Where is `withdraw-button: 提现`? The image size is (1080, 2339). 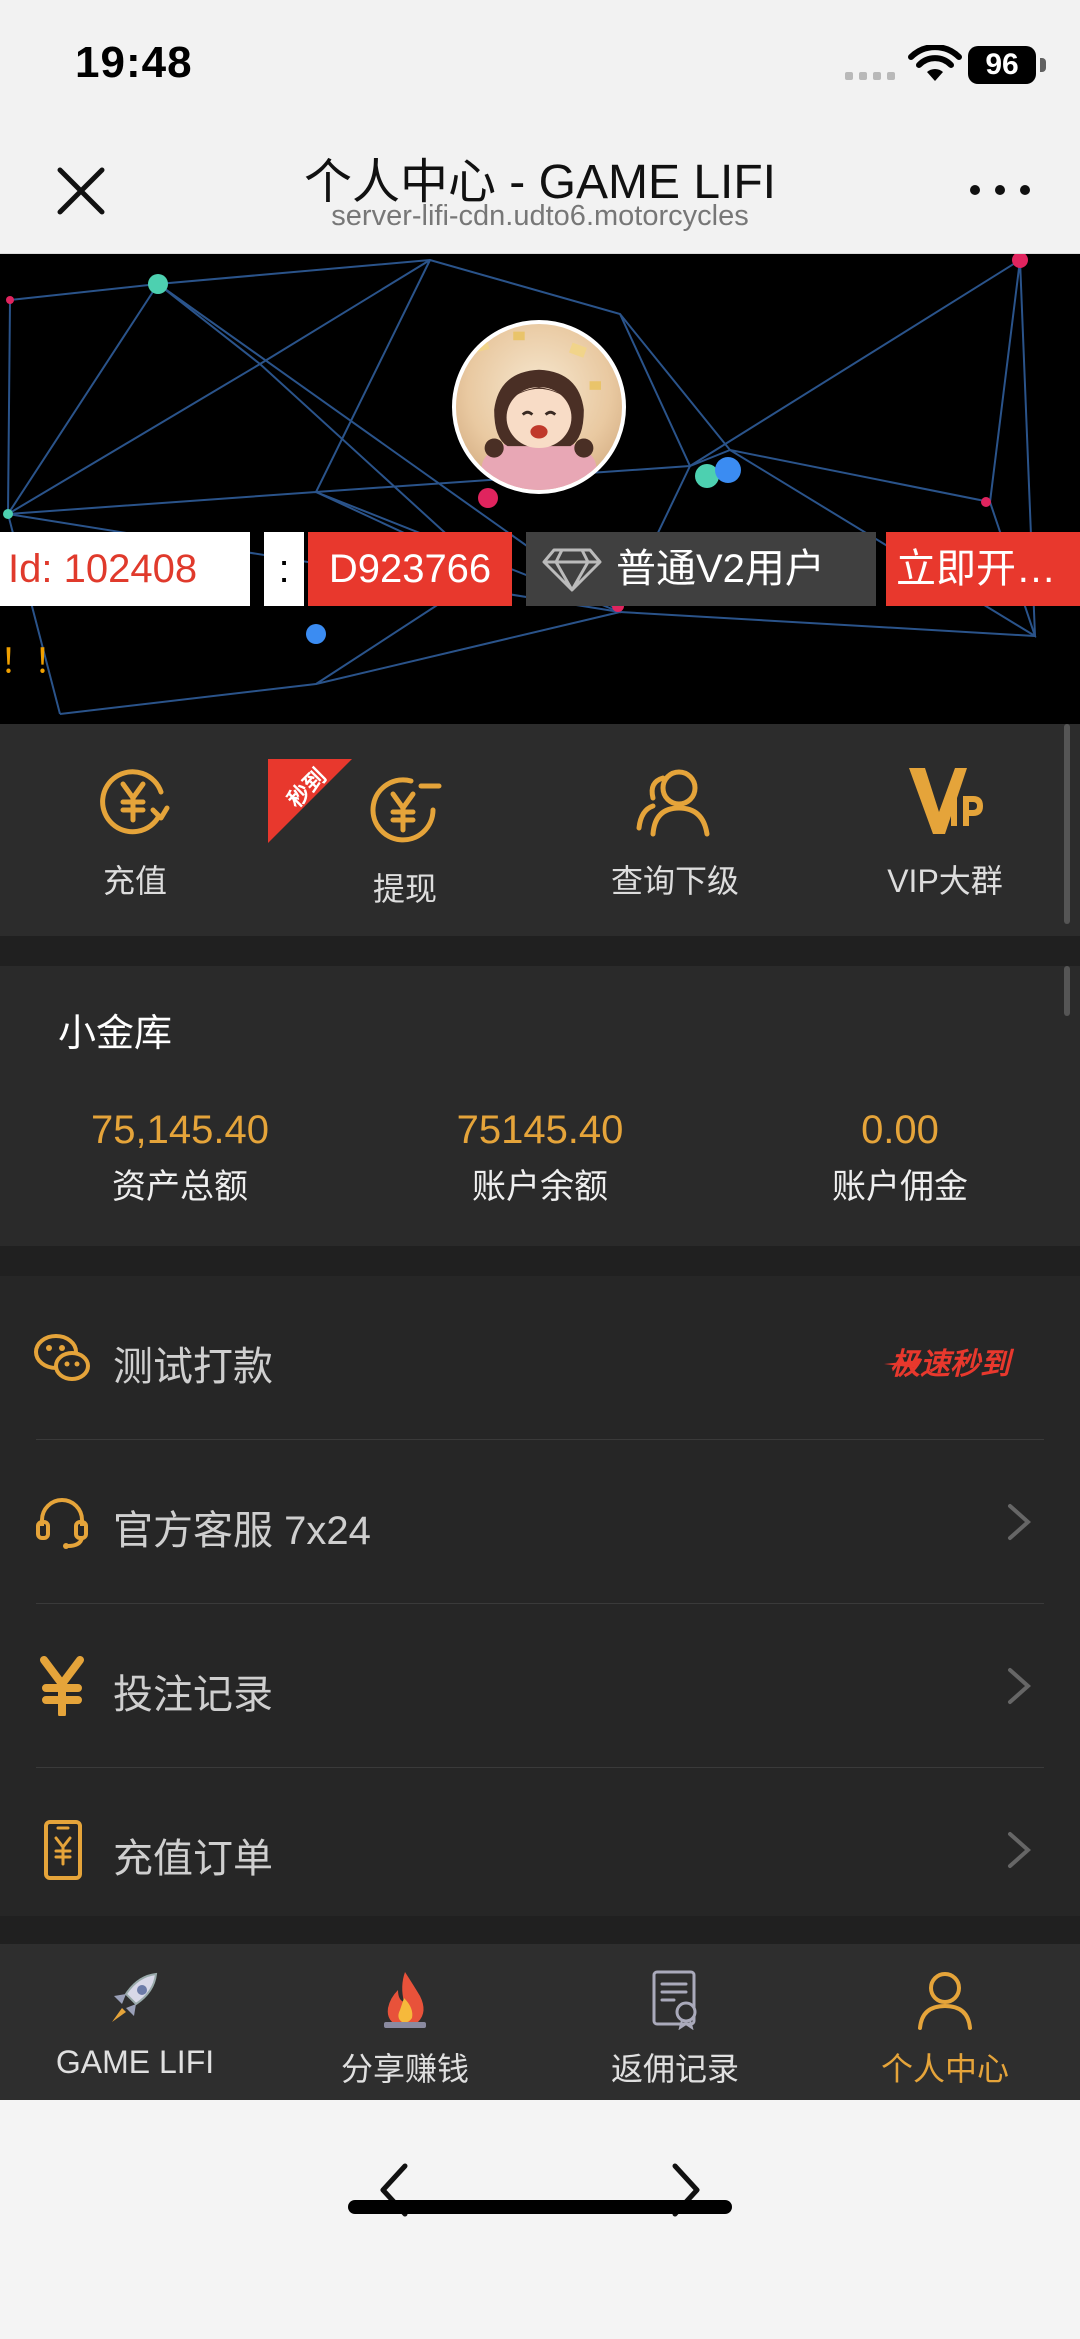 withdraw-button: 提现 is located at coordinates (405, 830).